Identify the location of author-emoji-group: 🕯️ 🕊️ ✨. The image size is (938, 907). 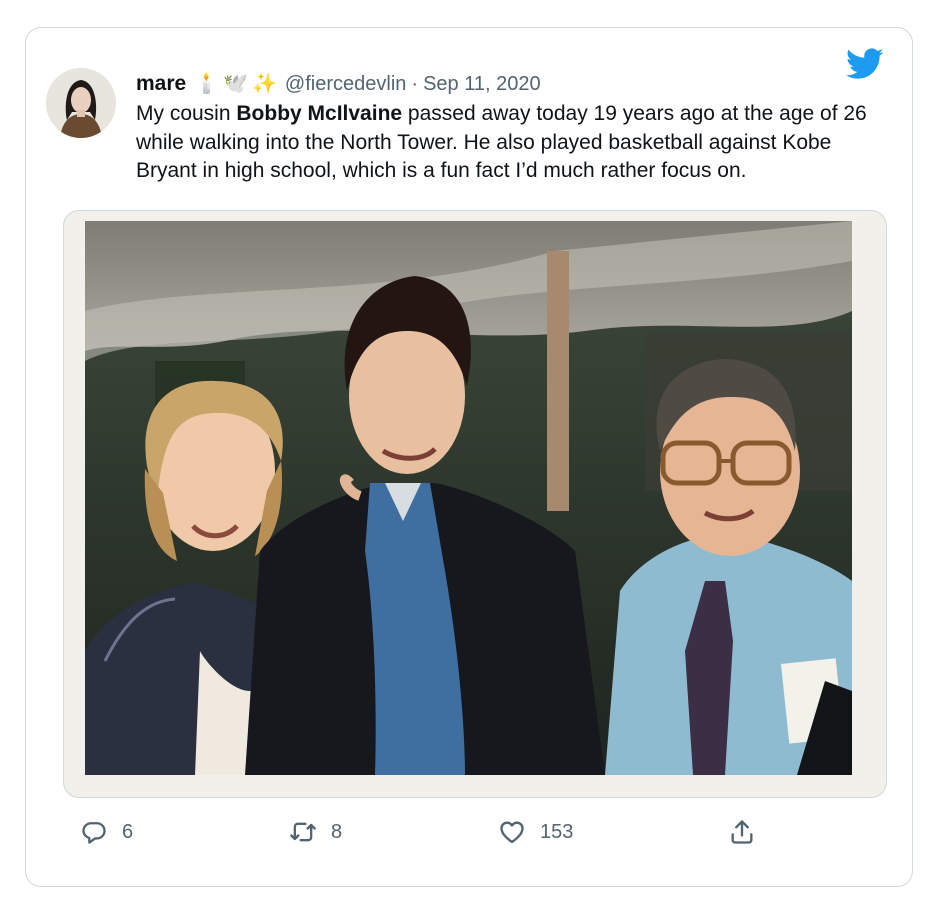
(235, 84).